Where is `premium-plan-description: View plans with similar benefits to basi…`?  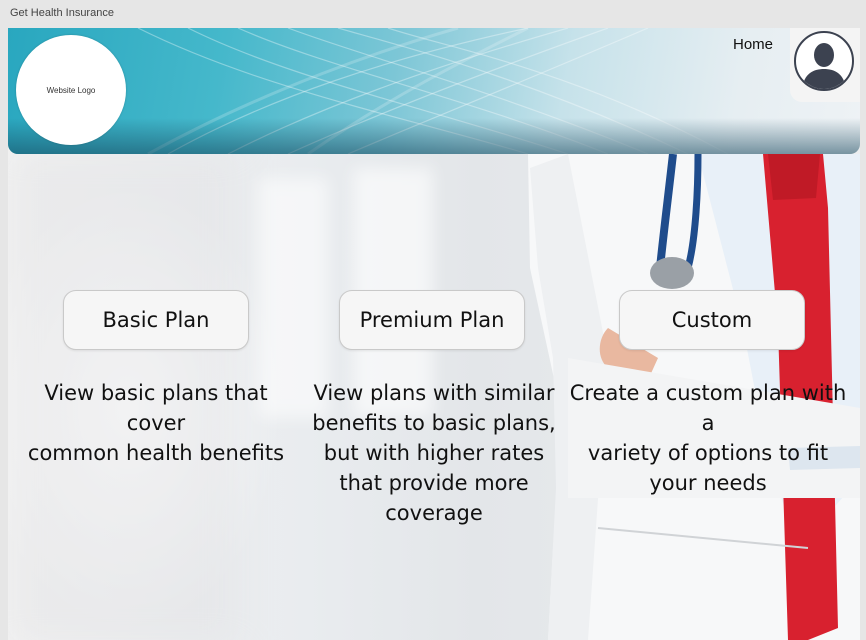
premium-plan-description: View plans with similar benefits to basi… is located at coordinates (434, 453).